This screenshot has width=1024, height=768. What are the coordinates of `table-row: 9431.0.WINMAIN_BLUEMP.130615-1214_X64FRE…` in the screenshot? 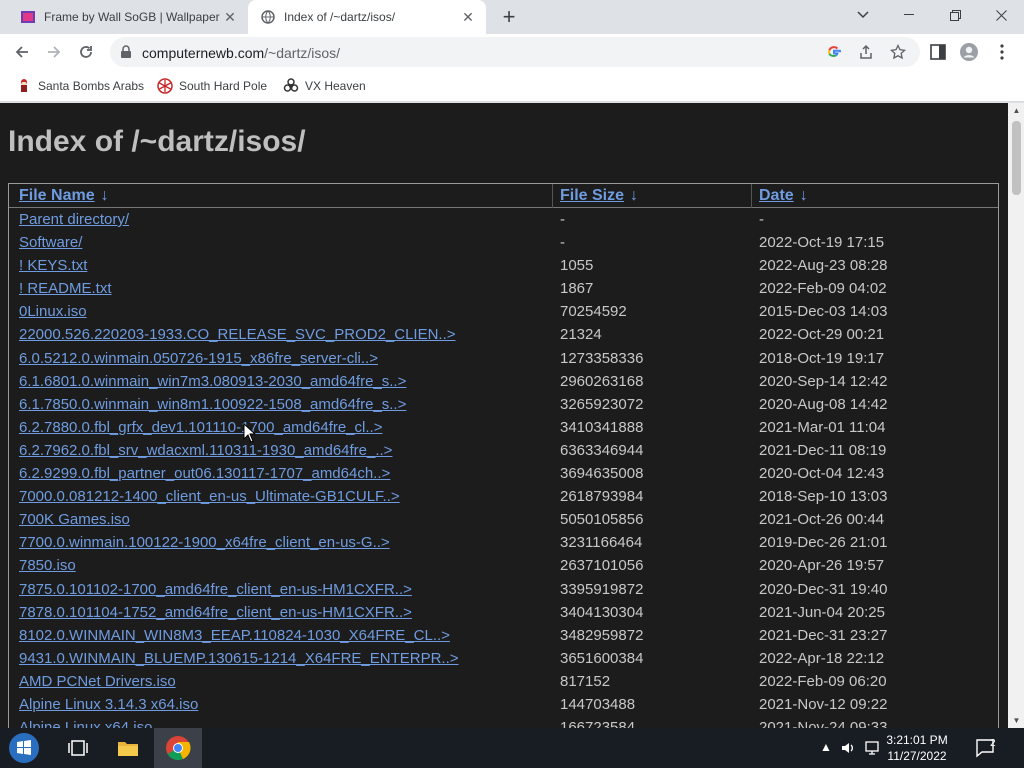 It's located at (503, 658).